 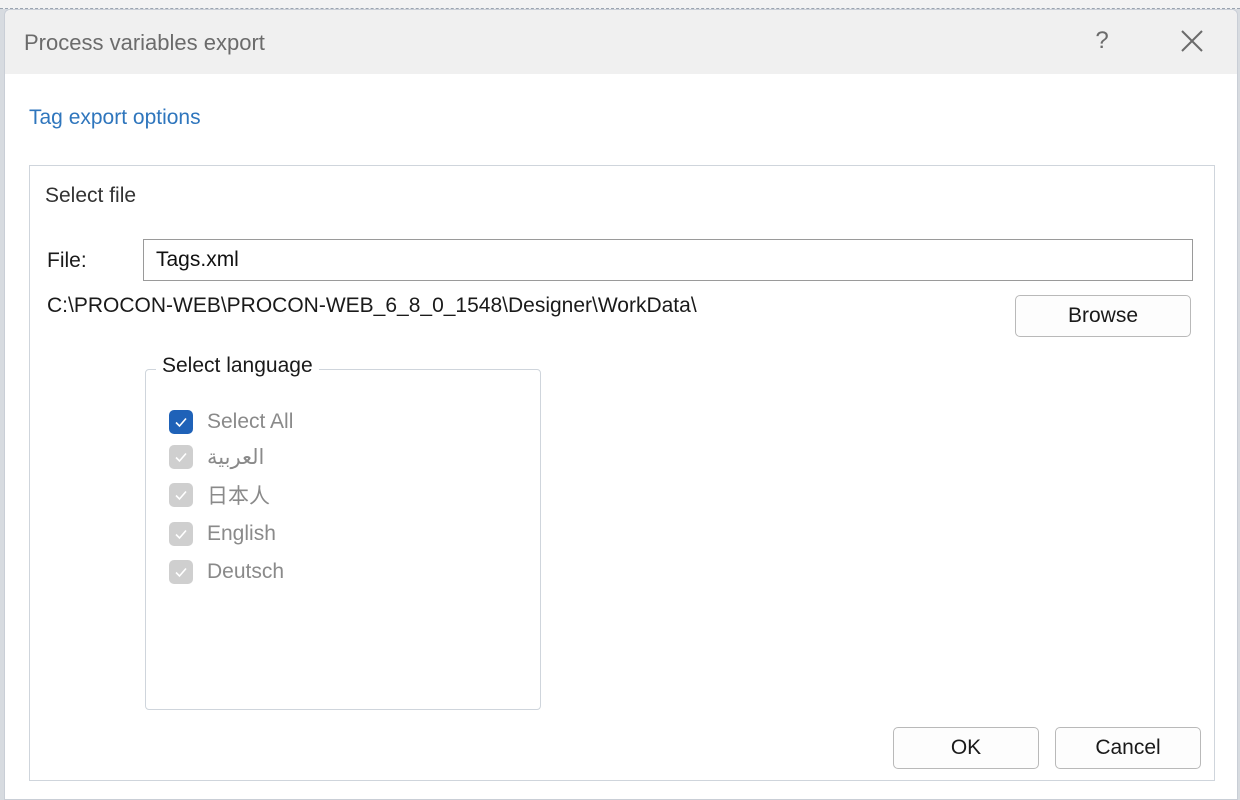 I want to click on german-checkbox, so click(x=181, y=572).